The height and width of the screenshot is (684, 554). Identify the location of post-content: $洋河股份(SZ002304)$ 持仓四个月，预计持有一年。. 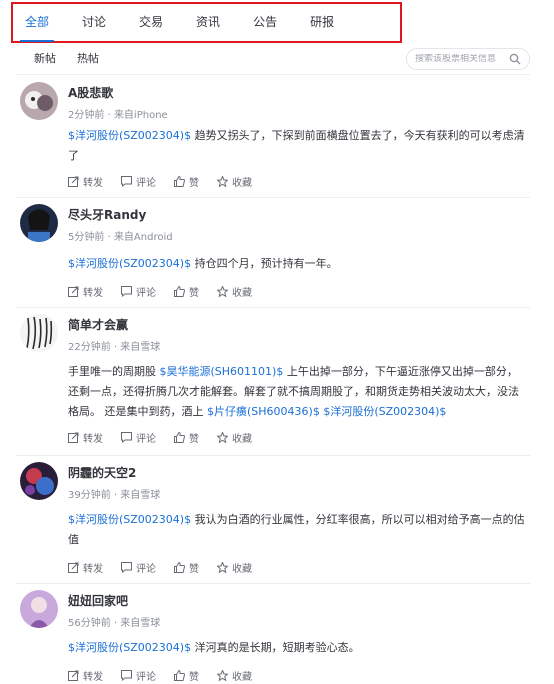
(297, 264).